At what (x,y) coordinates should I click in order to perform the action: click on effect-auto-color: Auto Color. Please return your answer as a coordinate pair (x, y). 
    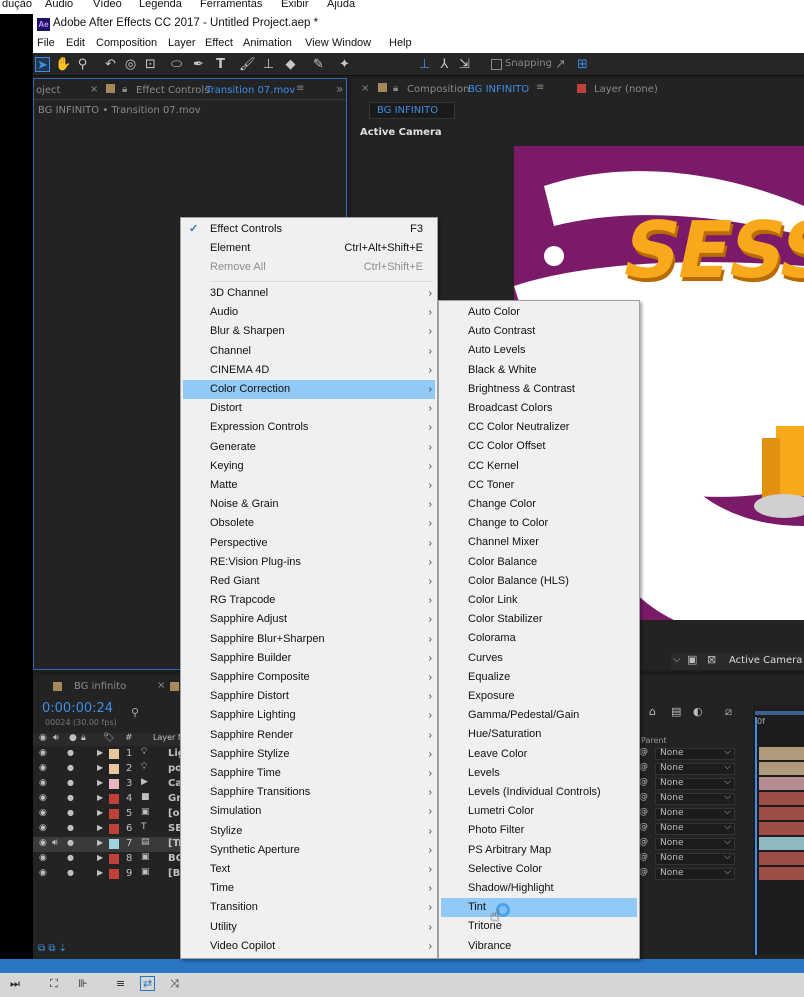
    Looking at the image, I should click on (539, 312).